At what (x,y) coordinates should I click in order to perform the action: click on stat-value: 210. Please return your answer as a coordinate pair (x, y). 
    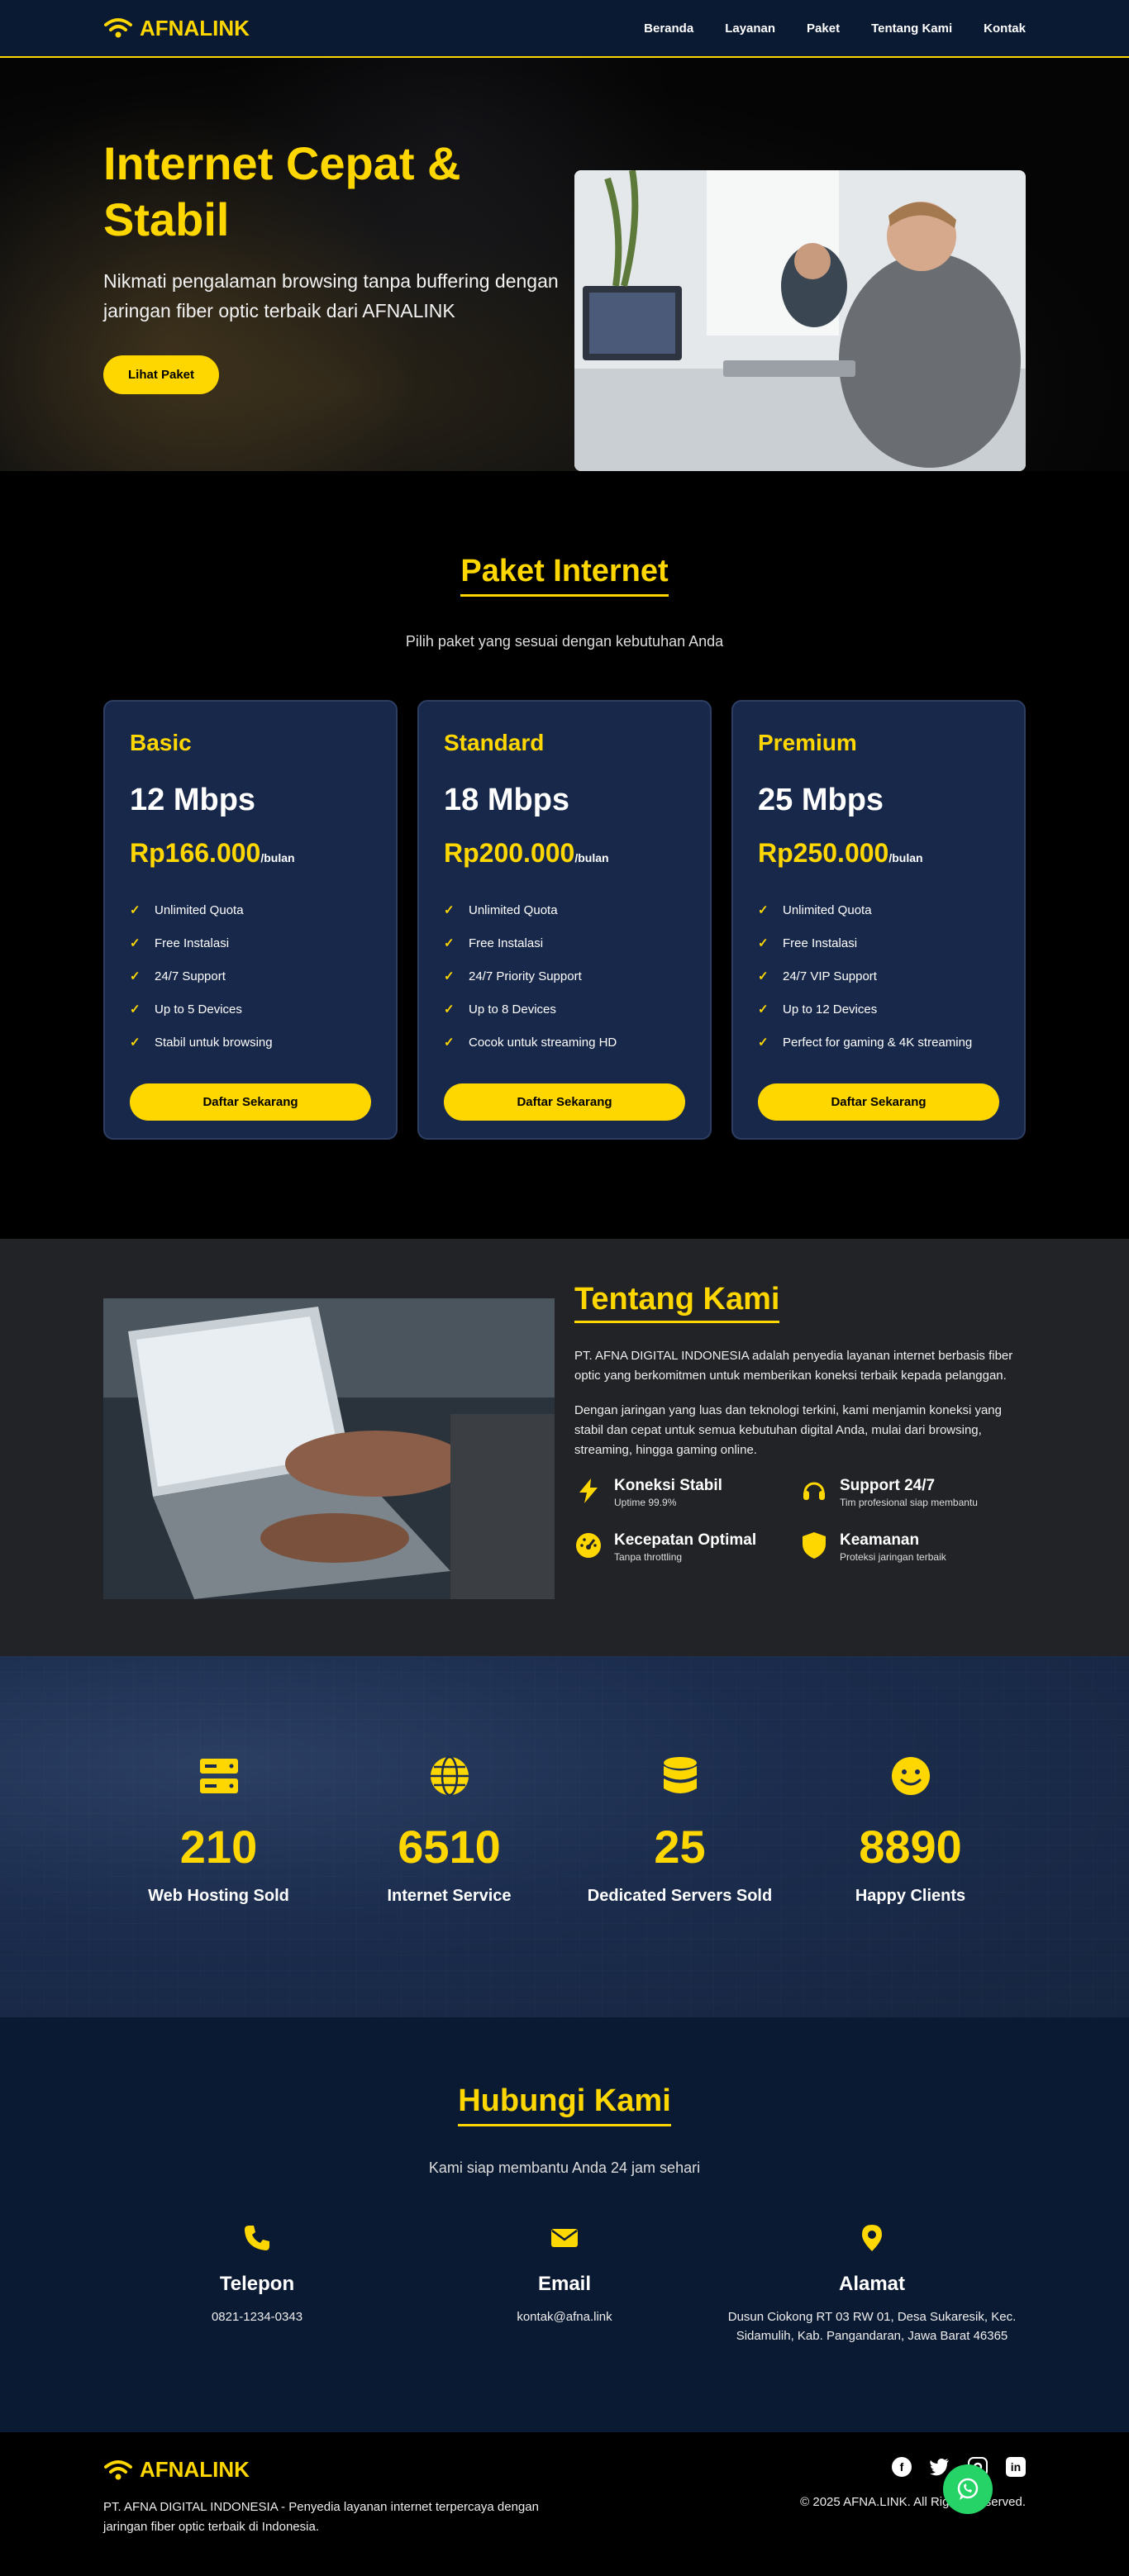
    Looking at the image, I should click on (218, 1847).